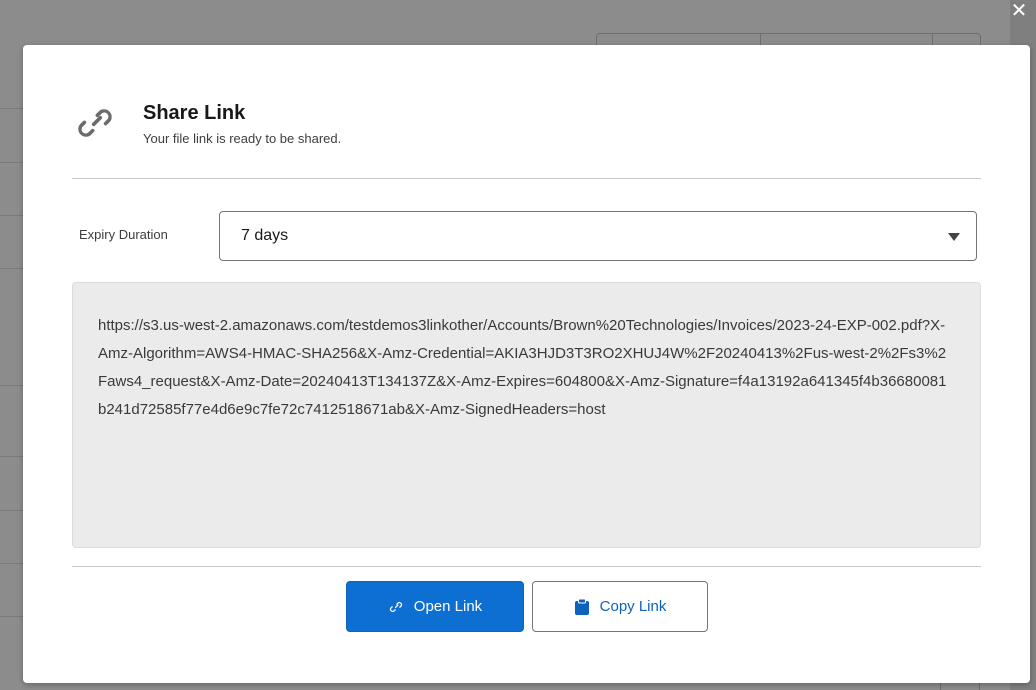 This screenshot has height=690, width=1036. I want to click on header-divider, so click(526, 178).